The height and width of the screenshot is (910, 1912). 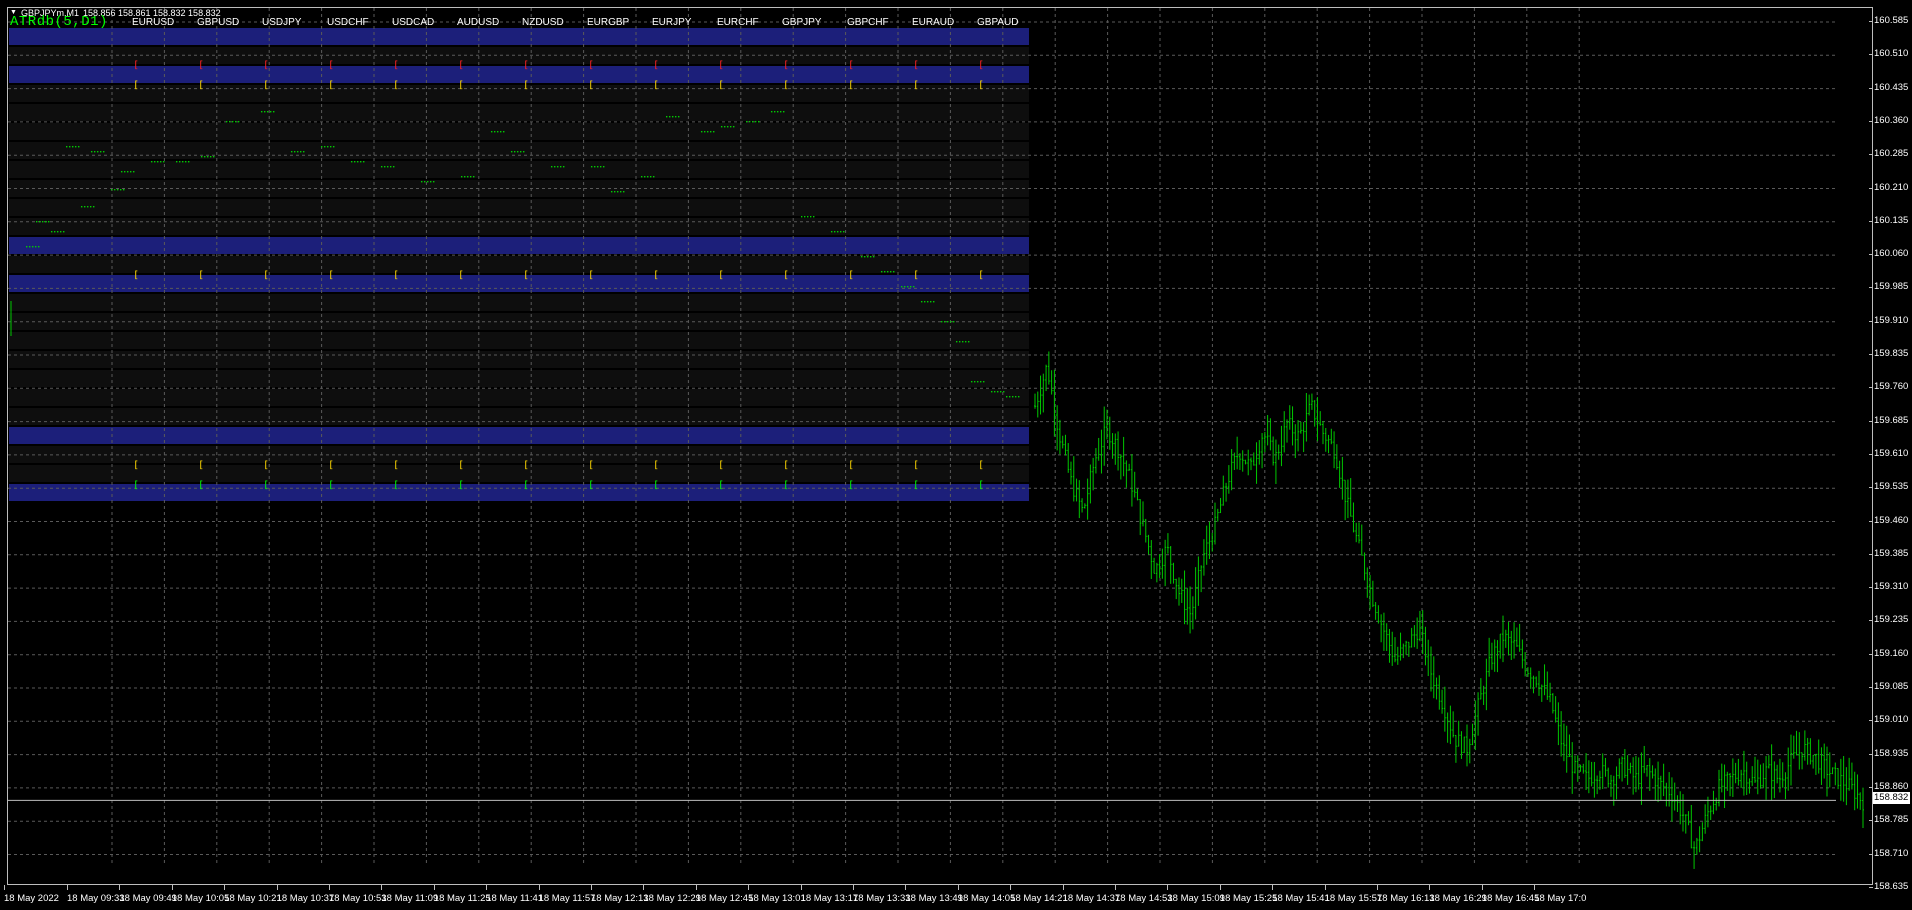 I want to click on time-axis-label: 18 May 11:41, so click(x=515, y=894).